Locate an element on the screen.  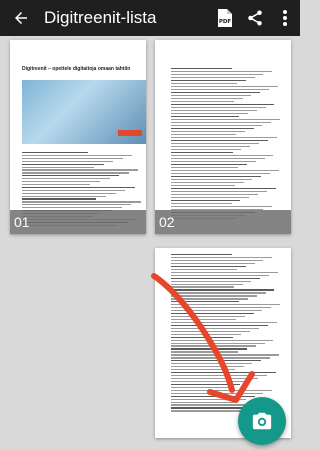
back-arrow-icon is located at coordinates (21, 18).